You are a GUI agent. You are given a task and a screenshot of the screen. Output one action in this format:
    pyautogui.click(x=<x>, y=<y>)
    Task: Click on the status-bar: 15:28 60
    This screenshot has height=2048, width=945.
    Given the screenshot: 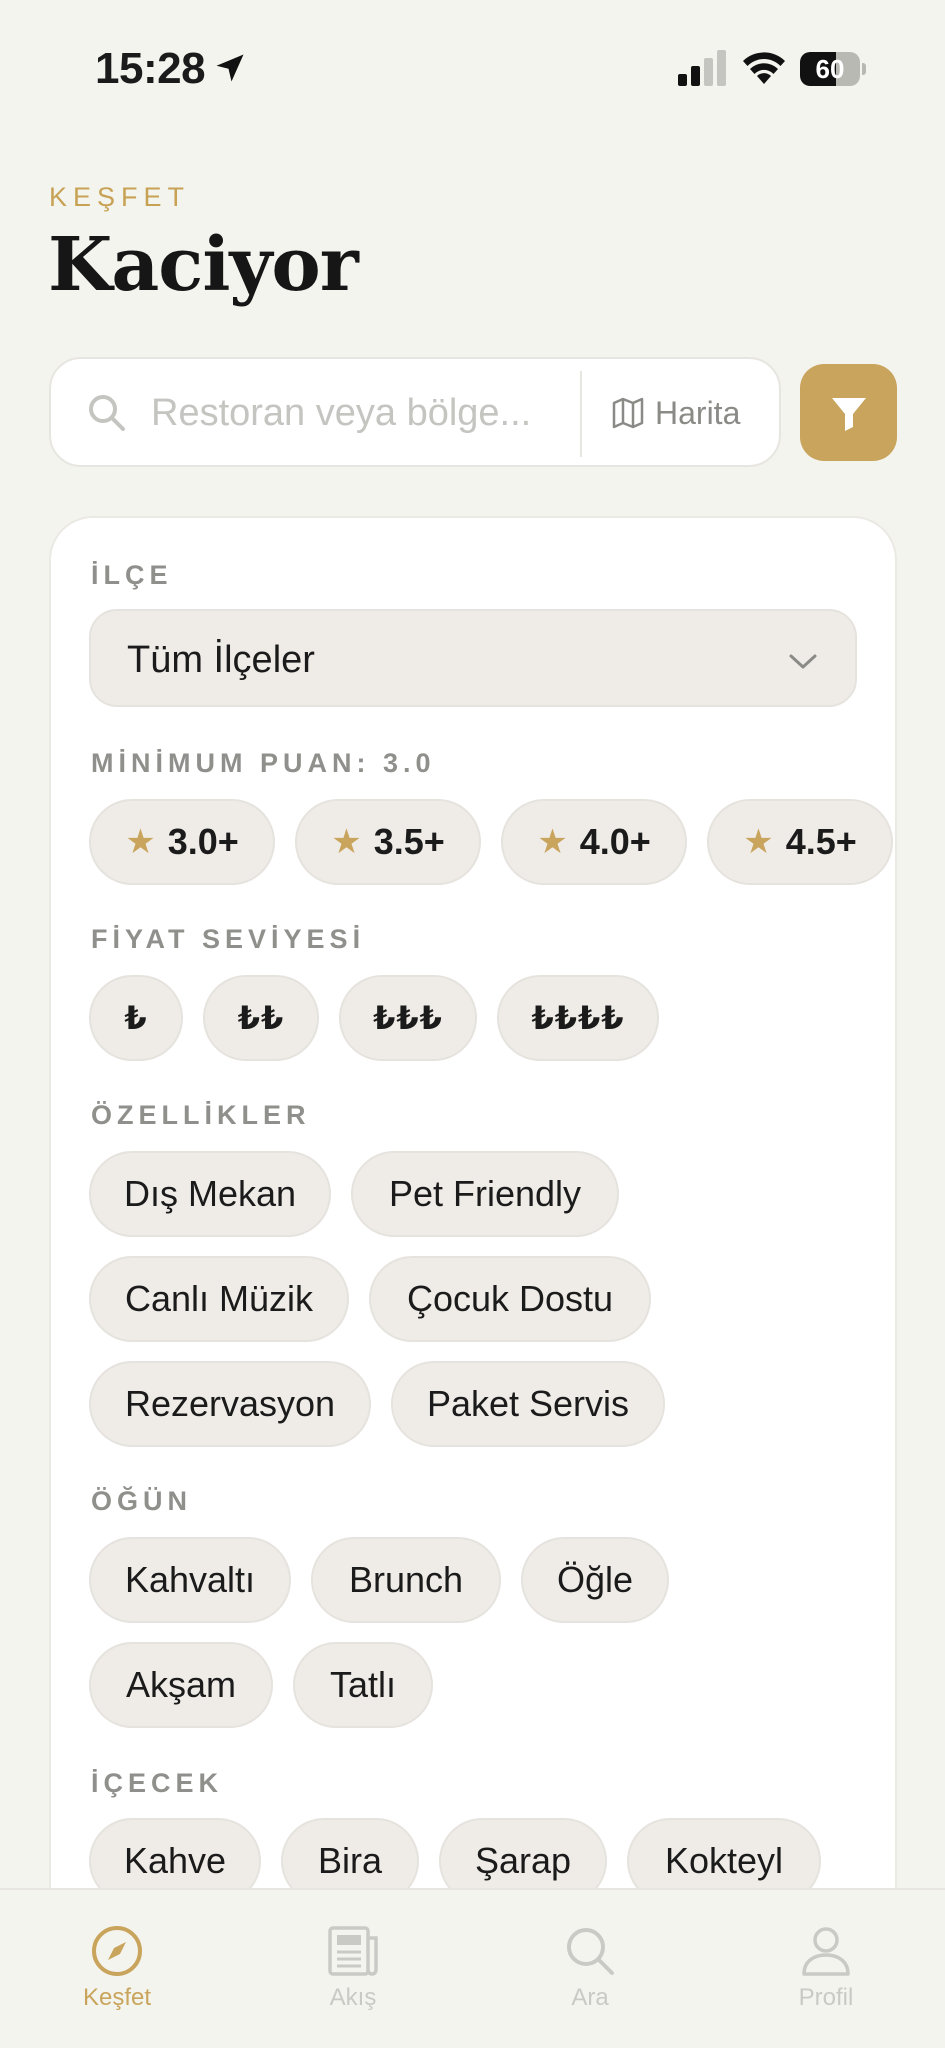 What is the action you would take?
    pyautogui.click(x=472, y=65)
    